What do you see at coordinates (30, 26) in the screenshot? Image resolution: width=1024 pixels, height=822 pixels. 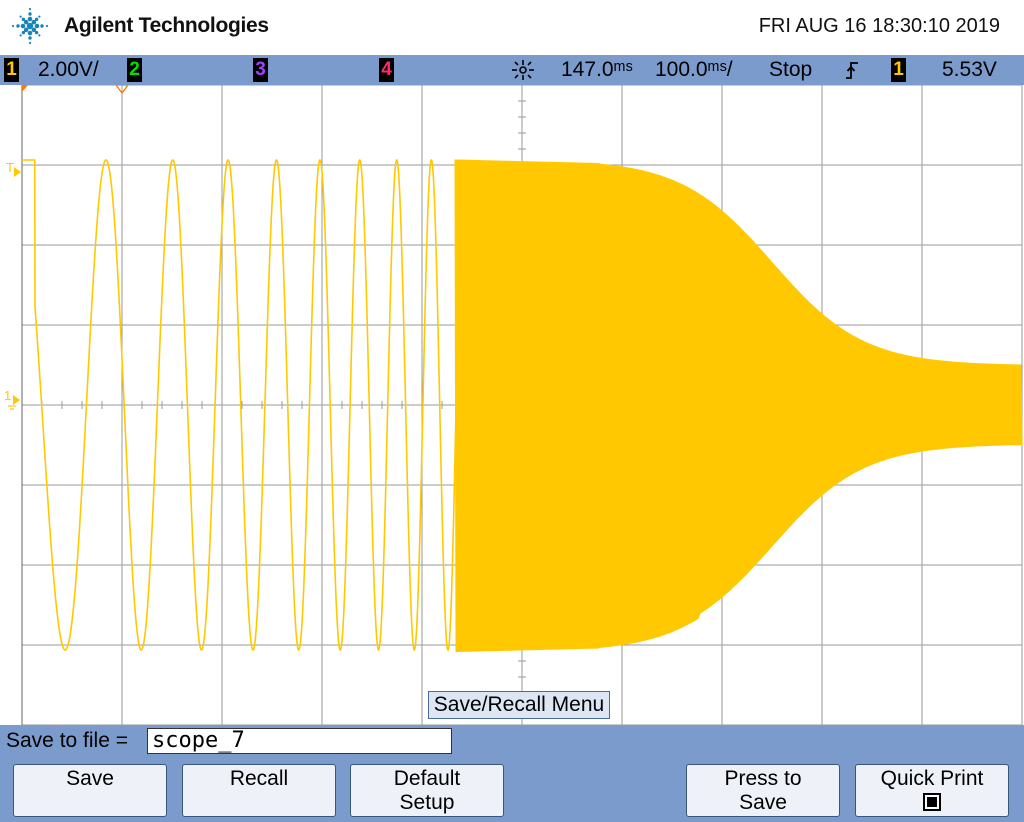 I see `agilent-spark-icon` at bounding box center [30, 26].